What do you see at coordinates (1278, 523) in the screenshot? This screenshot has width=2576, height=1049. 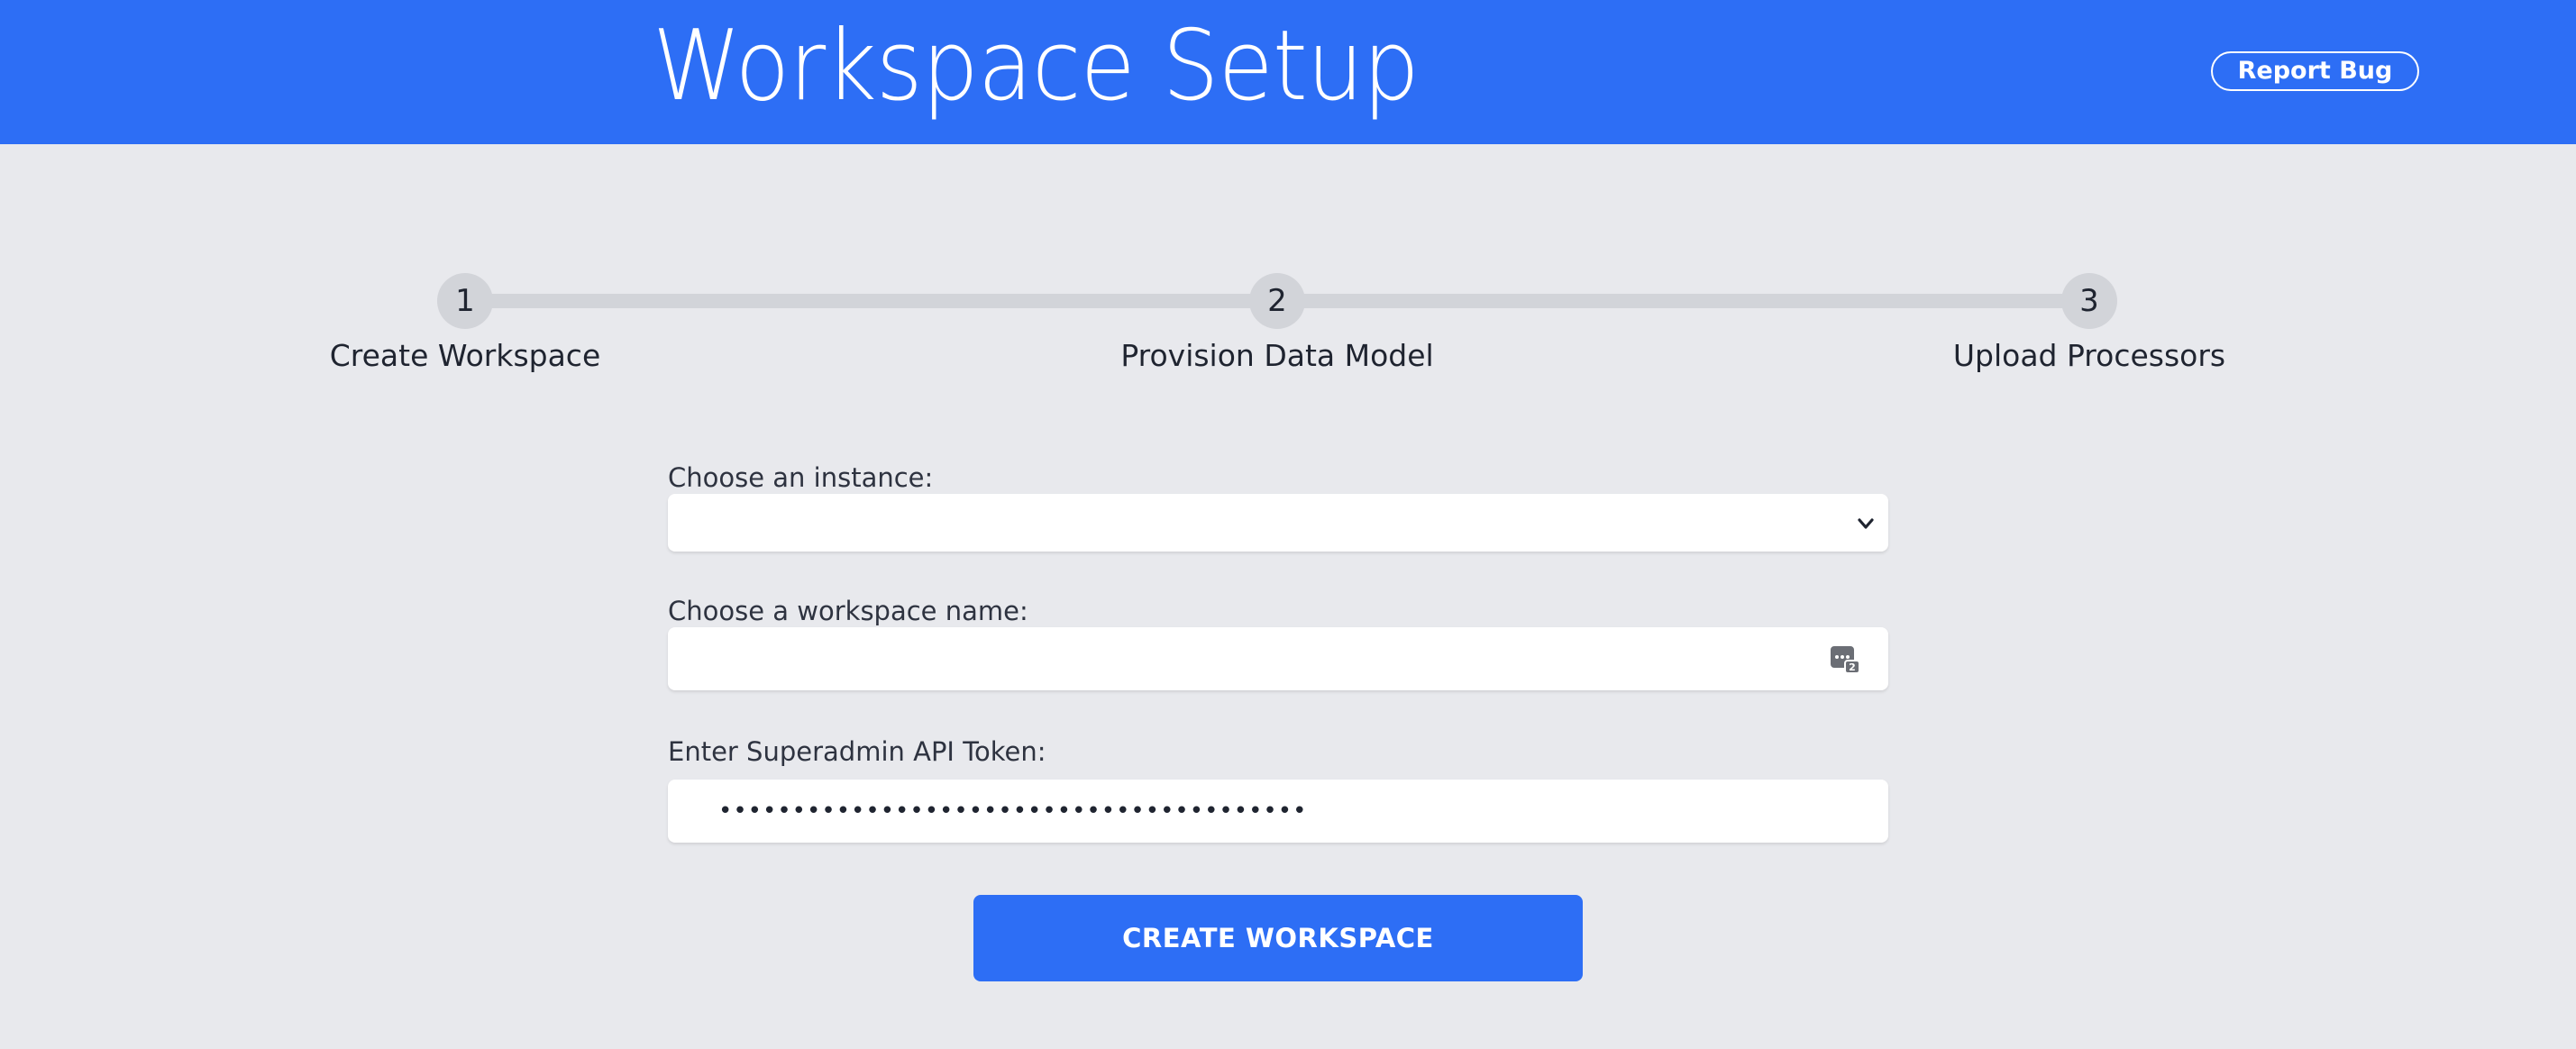 I see `instance-select` at bounding box center [1278, 523].